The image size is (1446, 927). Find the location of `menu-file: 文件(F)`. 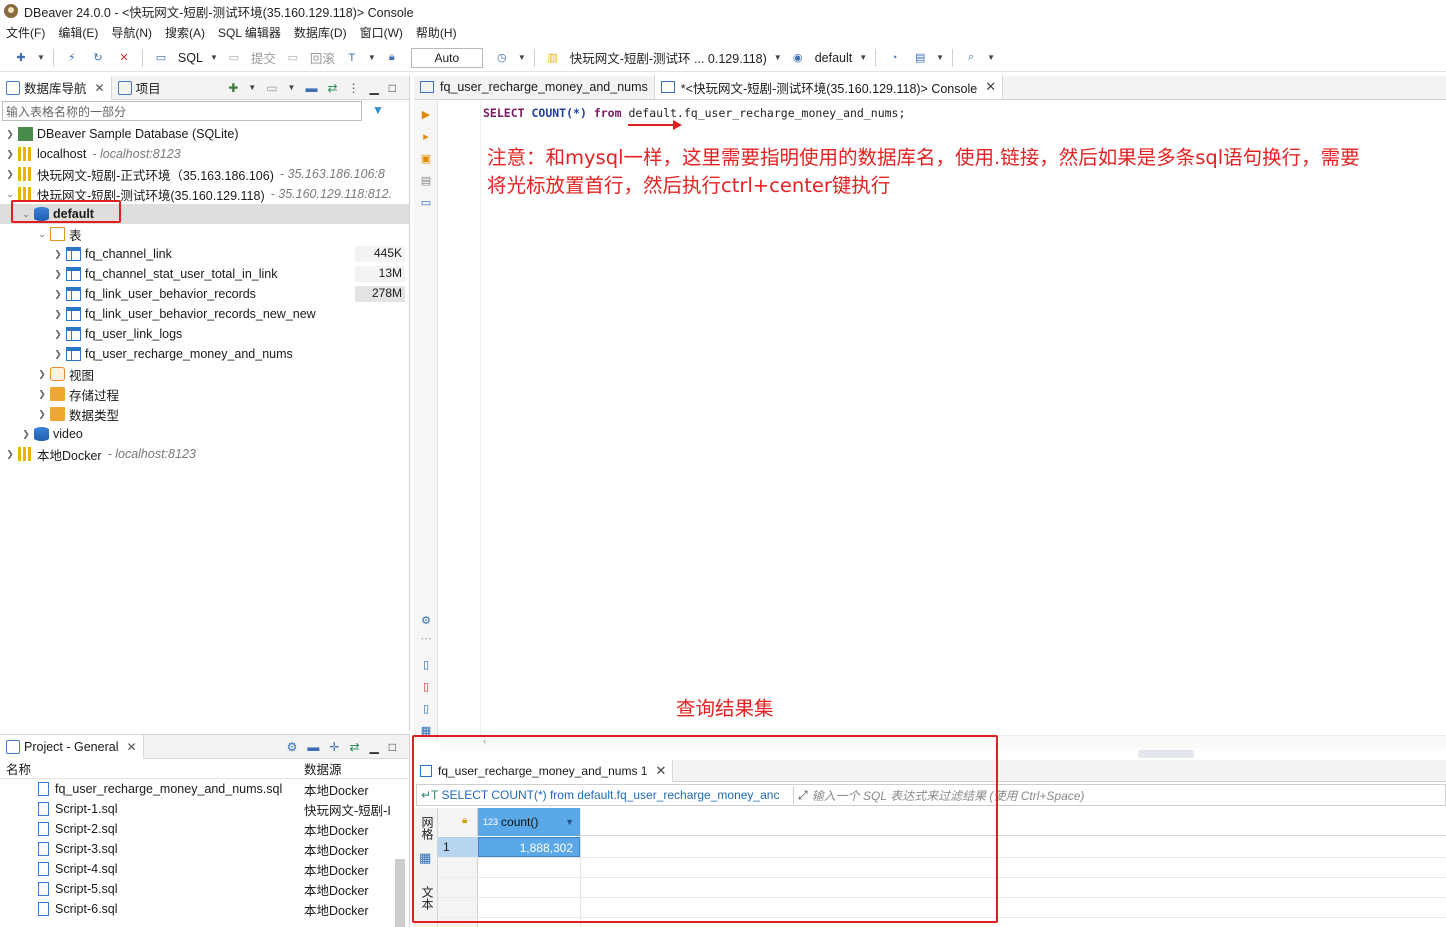

menu-file: 文件(F) is located at coordinates (25, 32).